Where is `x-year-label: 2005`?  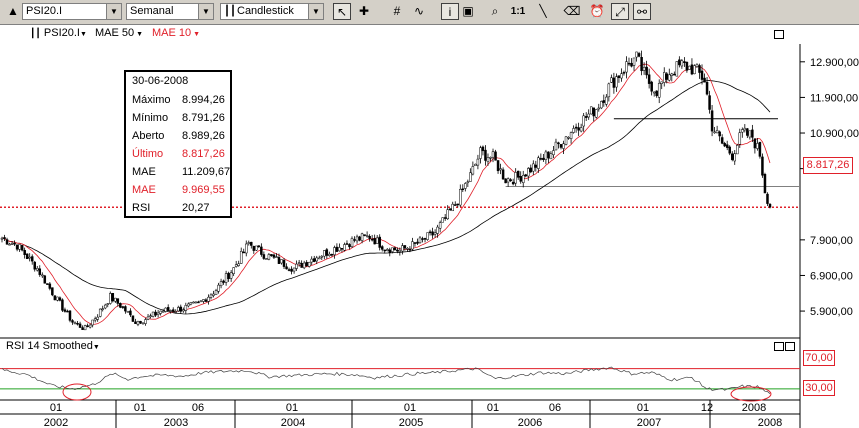
x-year-label: 2005 is located at coordinates (411, 422).